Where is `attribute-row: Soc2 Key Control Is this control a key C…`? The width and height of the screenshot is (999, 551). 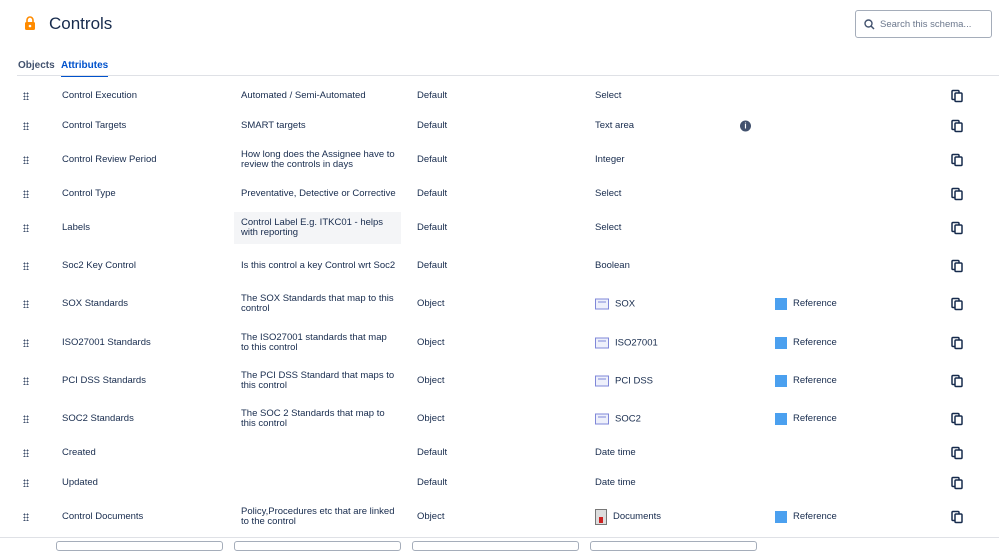
attribute-row: Soc2 Key Control Is this control a key C… is located at coordinates (499, 266).